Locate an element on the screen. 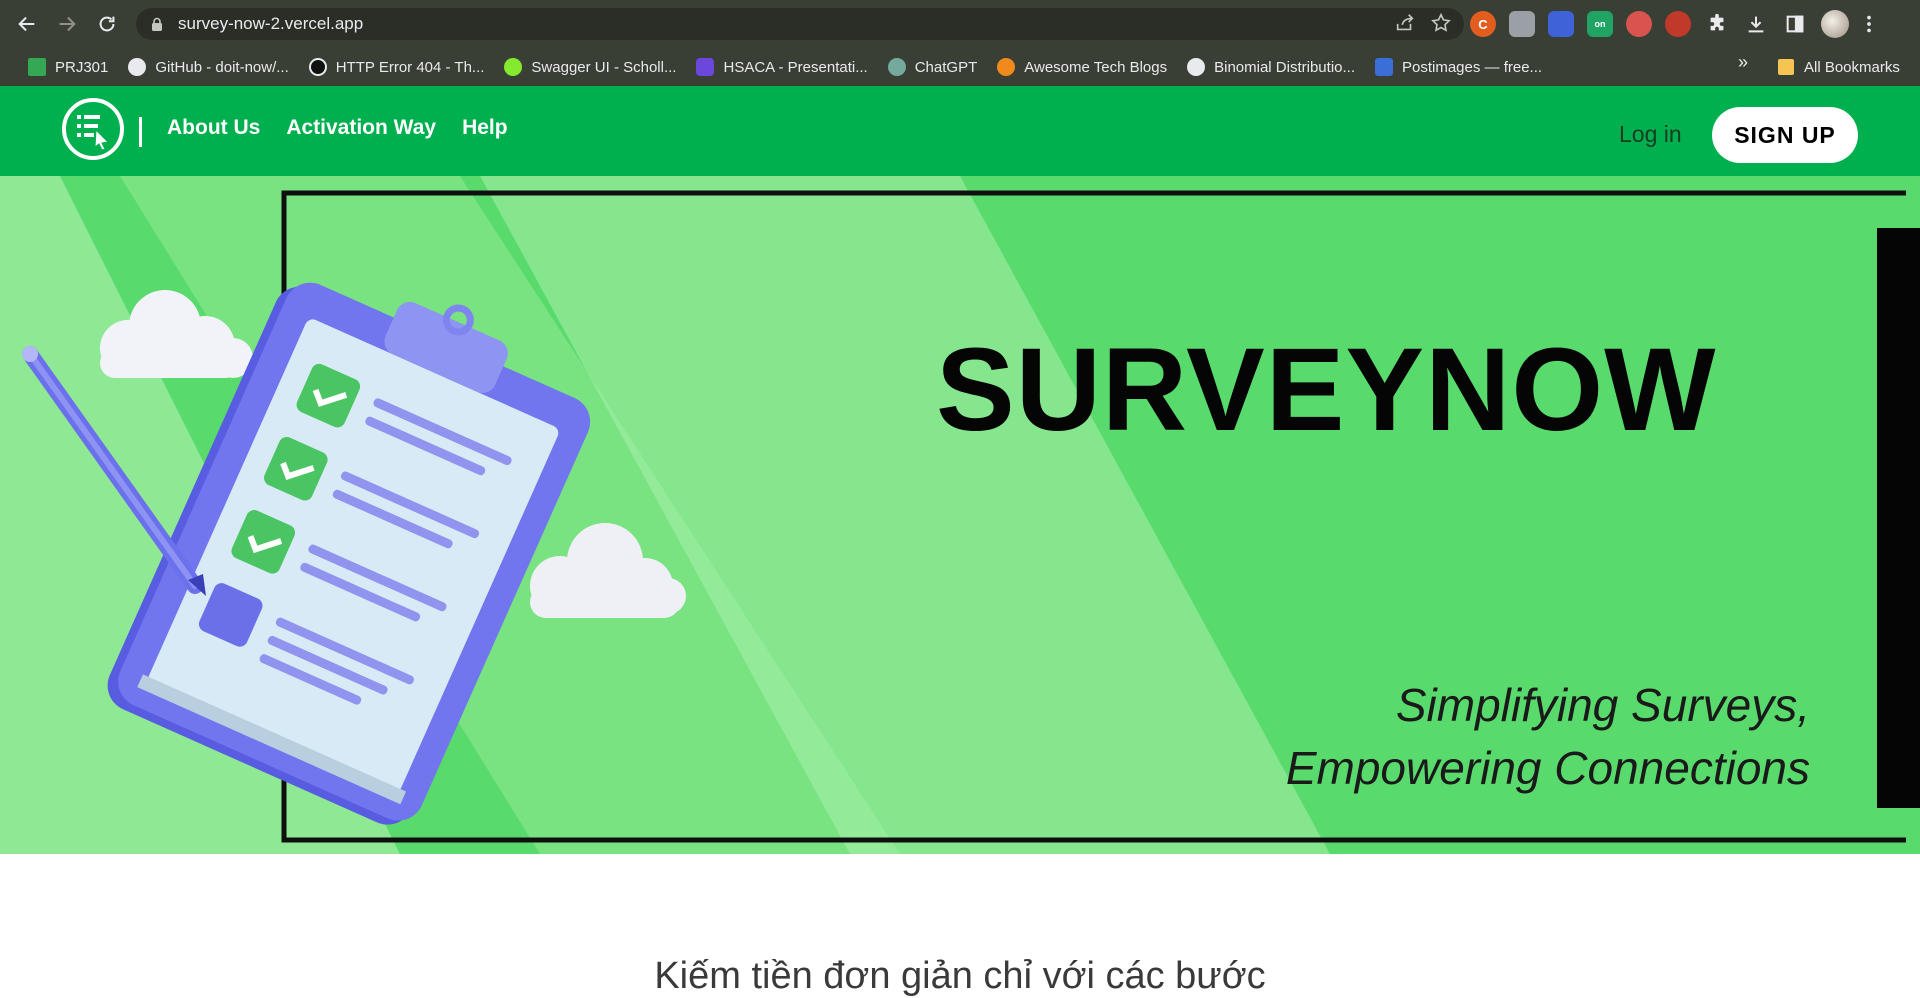 The width and height of the screenshot is (1920, 998). bookmark-item: PRJ301 is located at coordinates (68, 67).